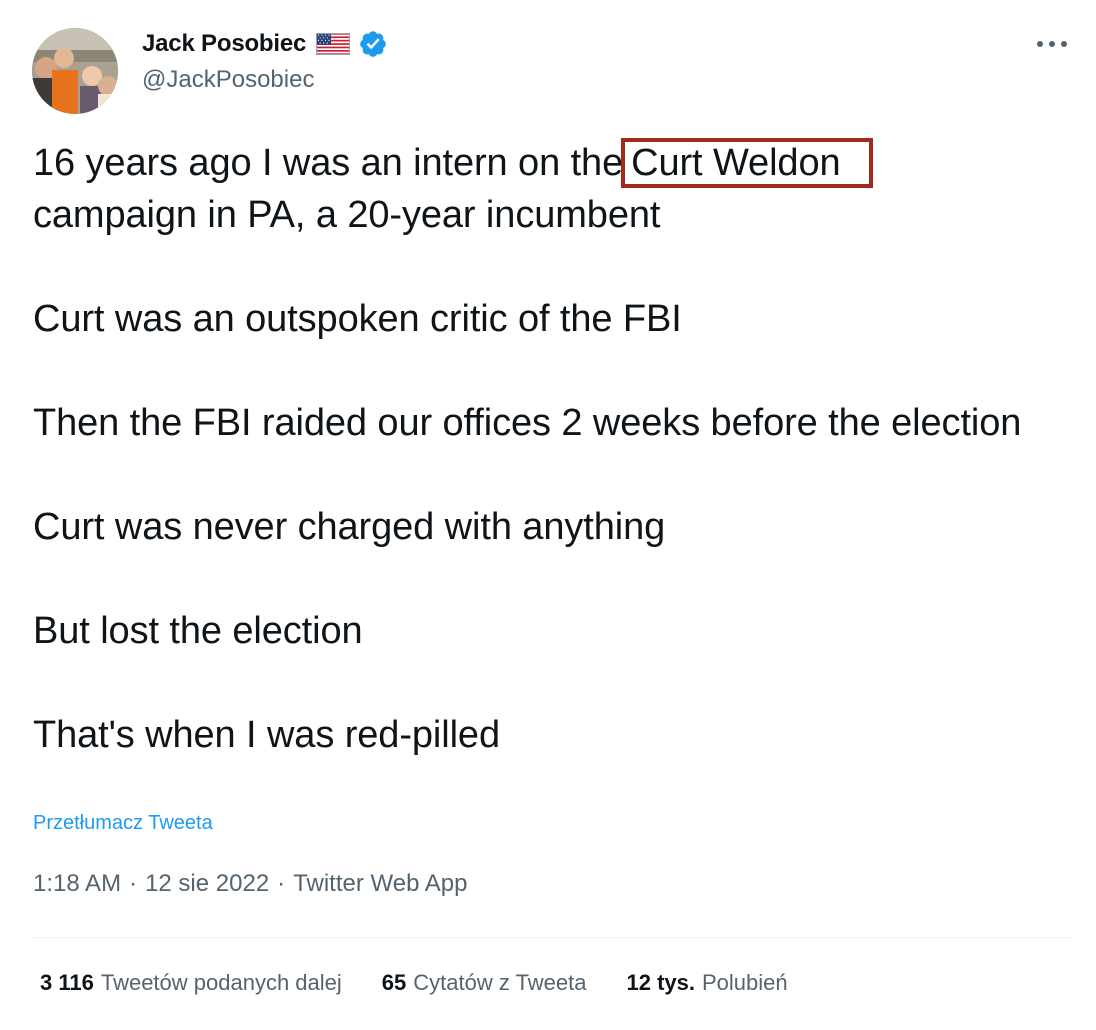 This screenshot has width=1096, height=1030. Describe the element at coordinates (67, 982) in the screenshot. I see `retweets-count: 3 116` at that location.